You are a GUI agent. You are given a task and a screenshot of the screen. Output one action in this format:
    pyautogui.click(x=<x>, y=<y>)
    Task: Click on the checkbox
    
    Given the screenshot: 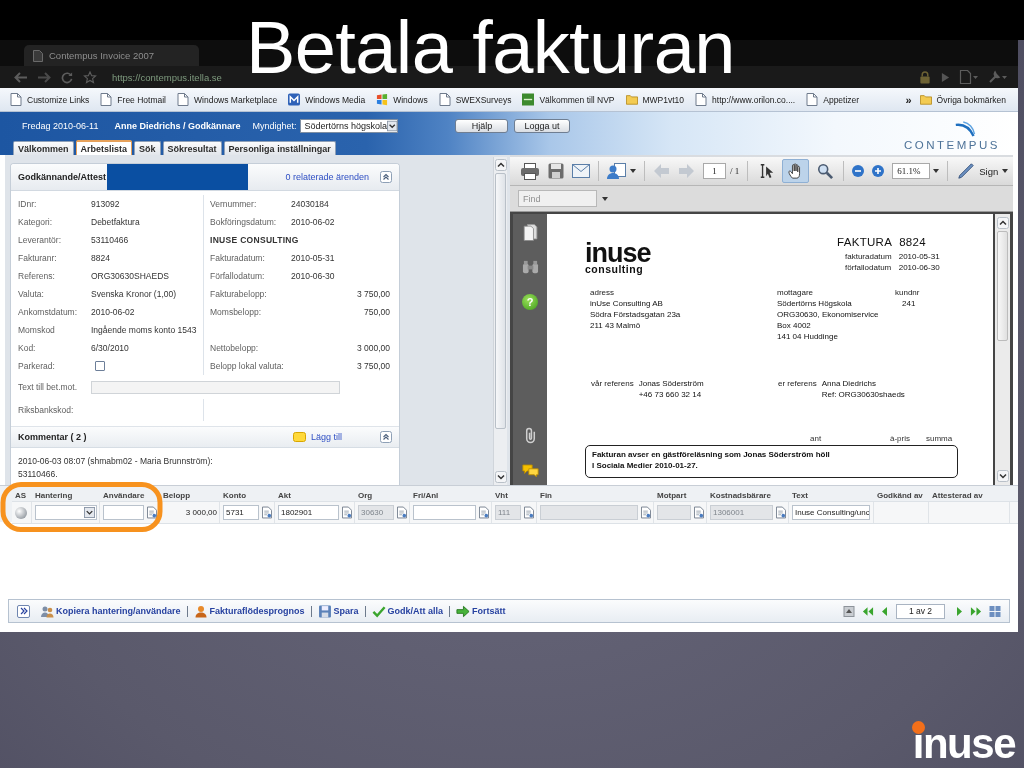 What is the action you would take?
    pyautogui.click(x=100, y=366)
    